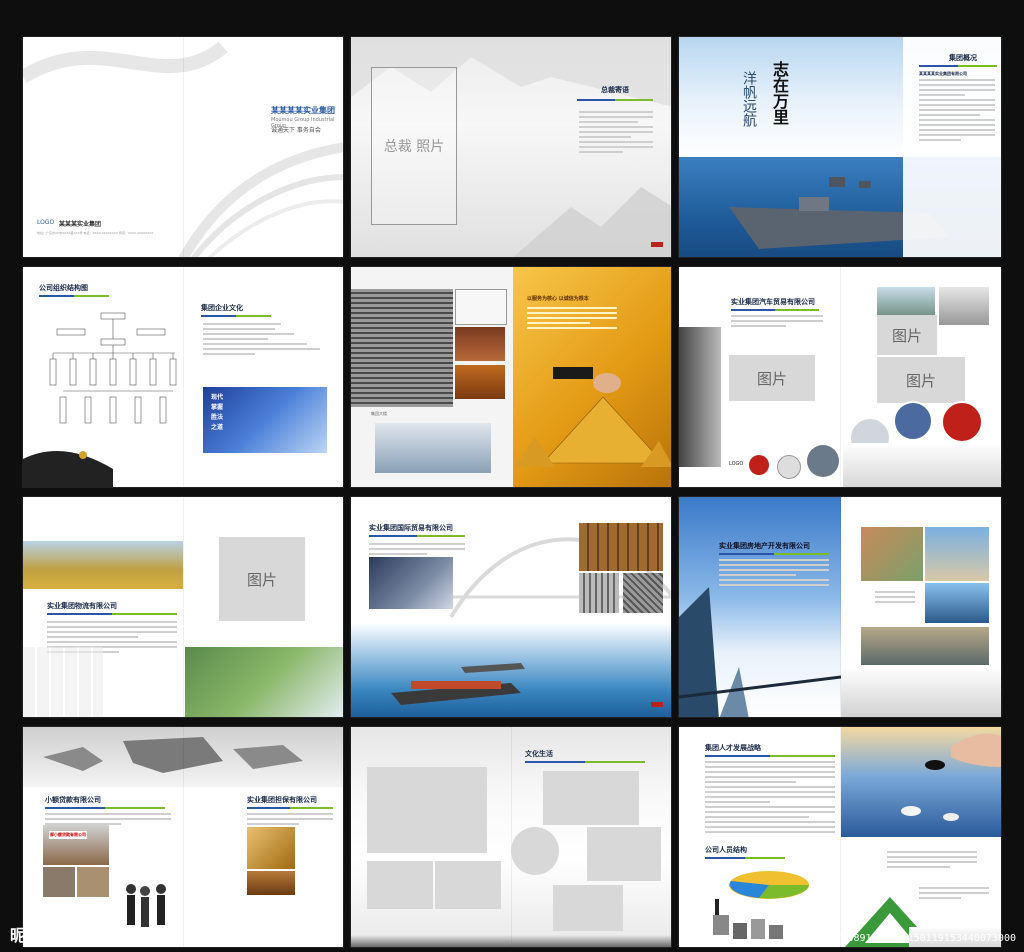 This screenshot has height=952, width=1024. Describe the element at coordinates (222, 308) in the screenshot. I see `culture-heading: 集团企业文化` at that location.